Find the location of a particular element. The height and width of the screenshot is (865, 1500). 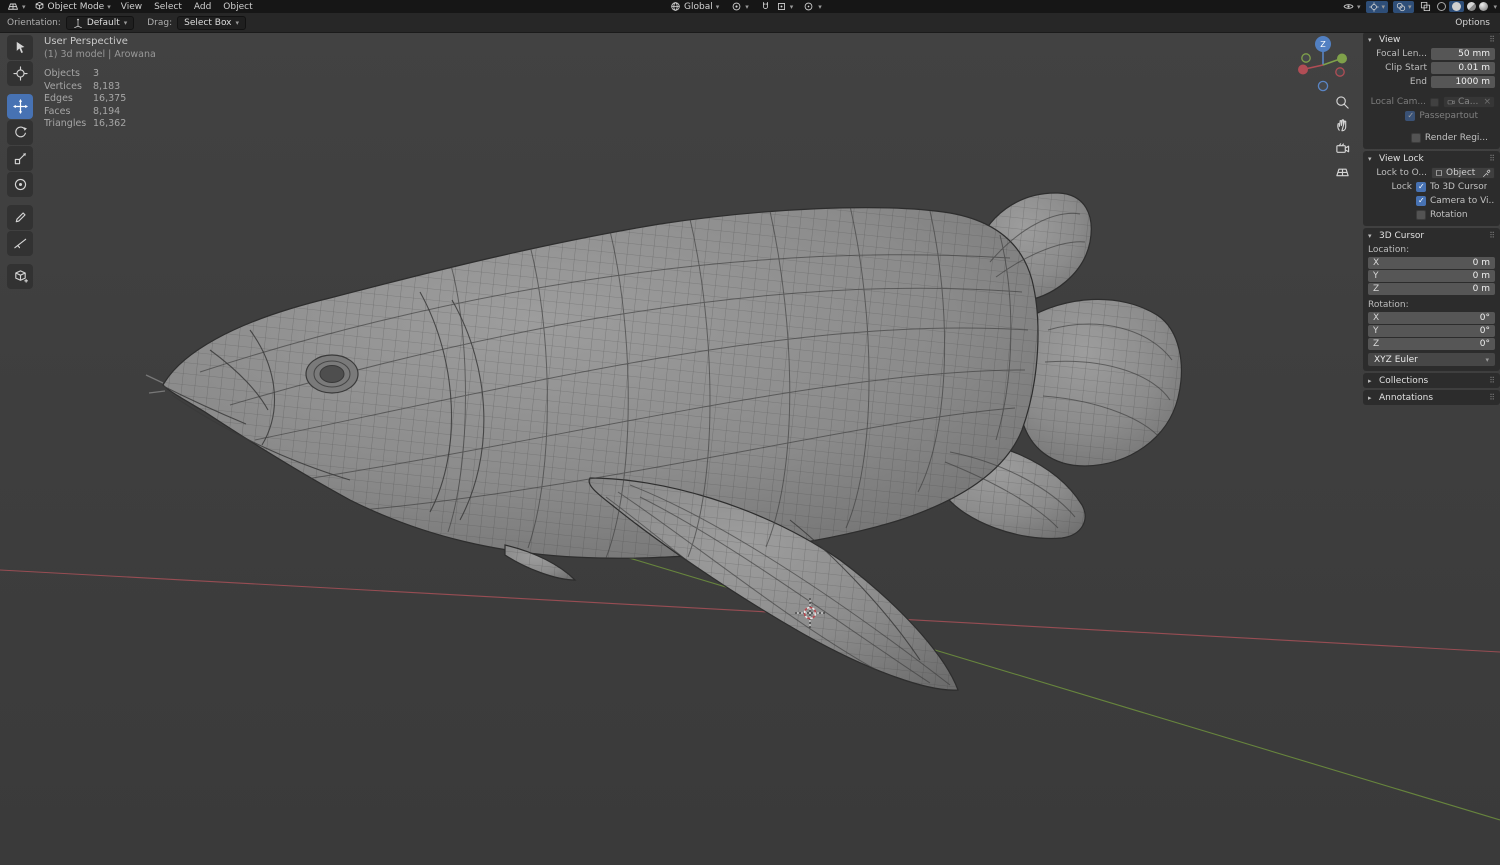

tool-move is located at coordinates (20, 106).